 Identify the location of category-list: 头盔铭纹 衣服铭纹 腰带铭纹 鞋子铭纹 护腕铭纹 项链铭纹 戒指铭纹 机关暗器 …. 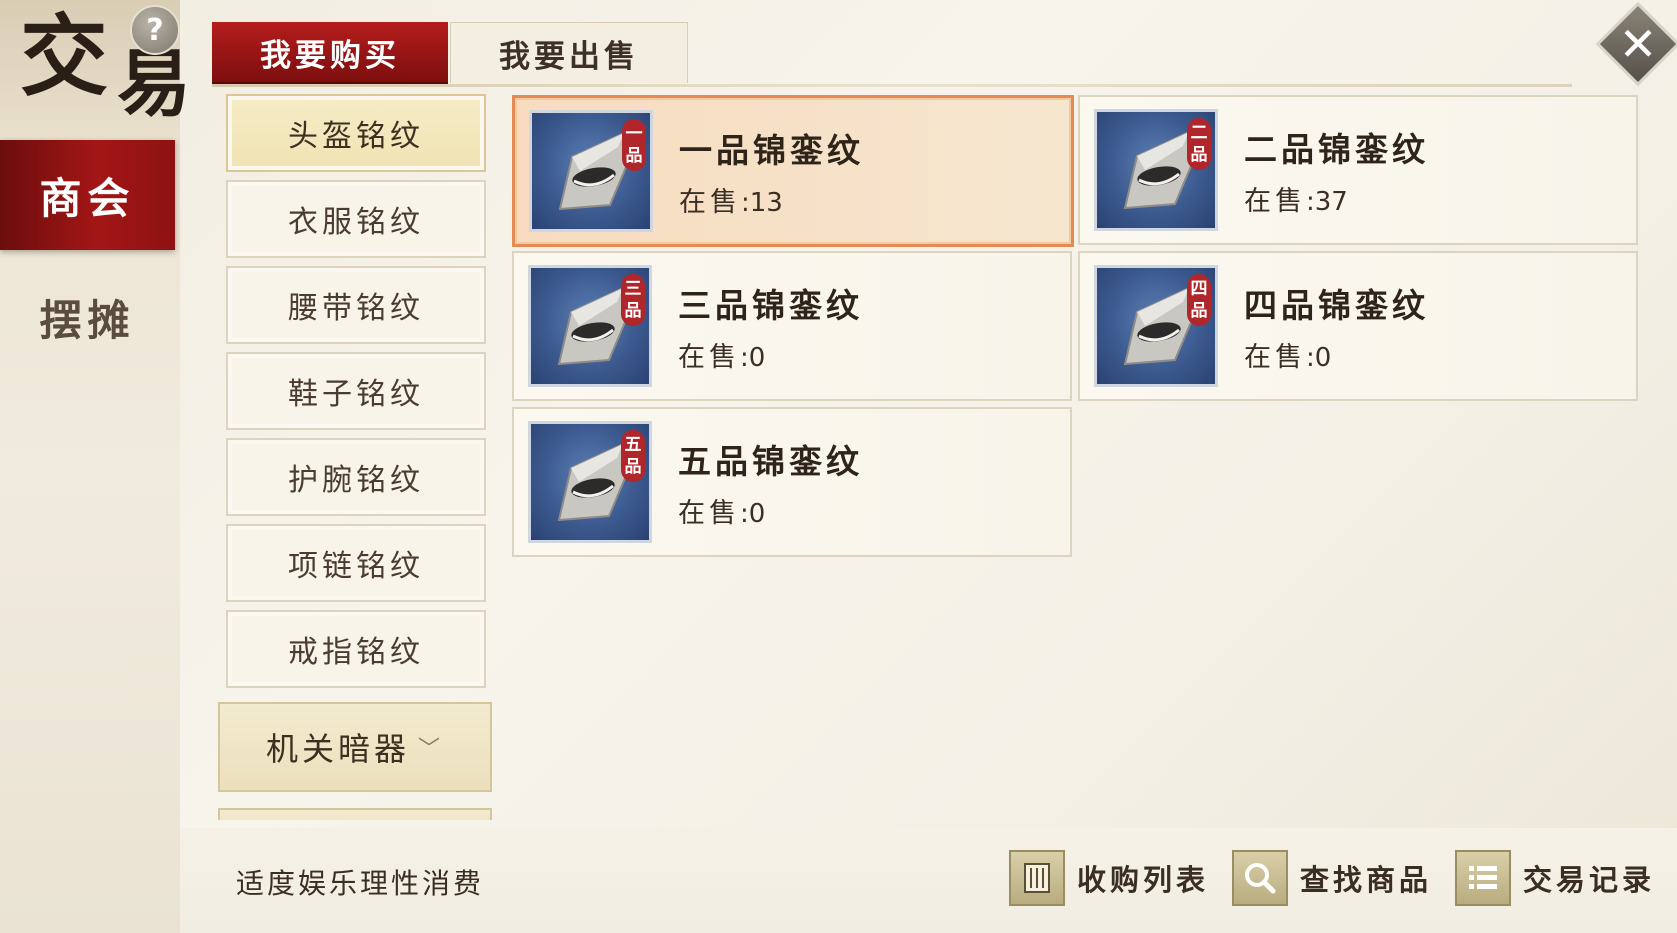
(354, 455).